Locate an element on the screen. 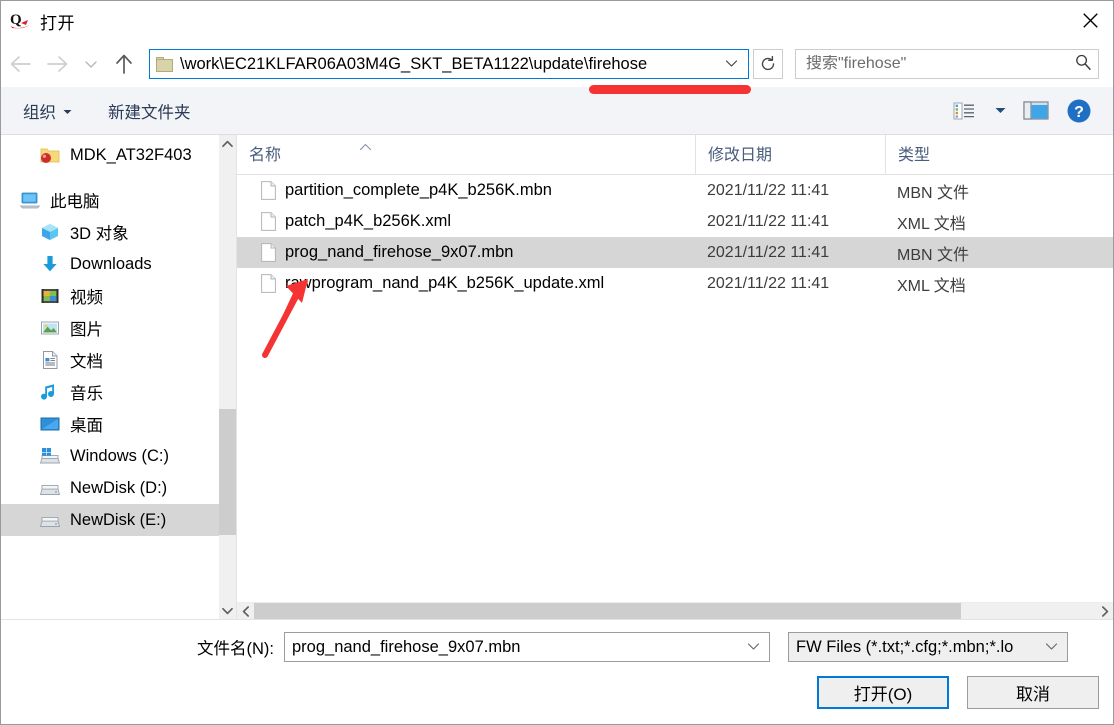 The height and width of the screenshot is (725, 1114). sidebar-vertical-scrollbar is located at coordinates (227, 377).